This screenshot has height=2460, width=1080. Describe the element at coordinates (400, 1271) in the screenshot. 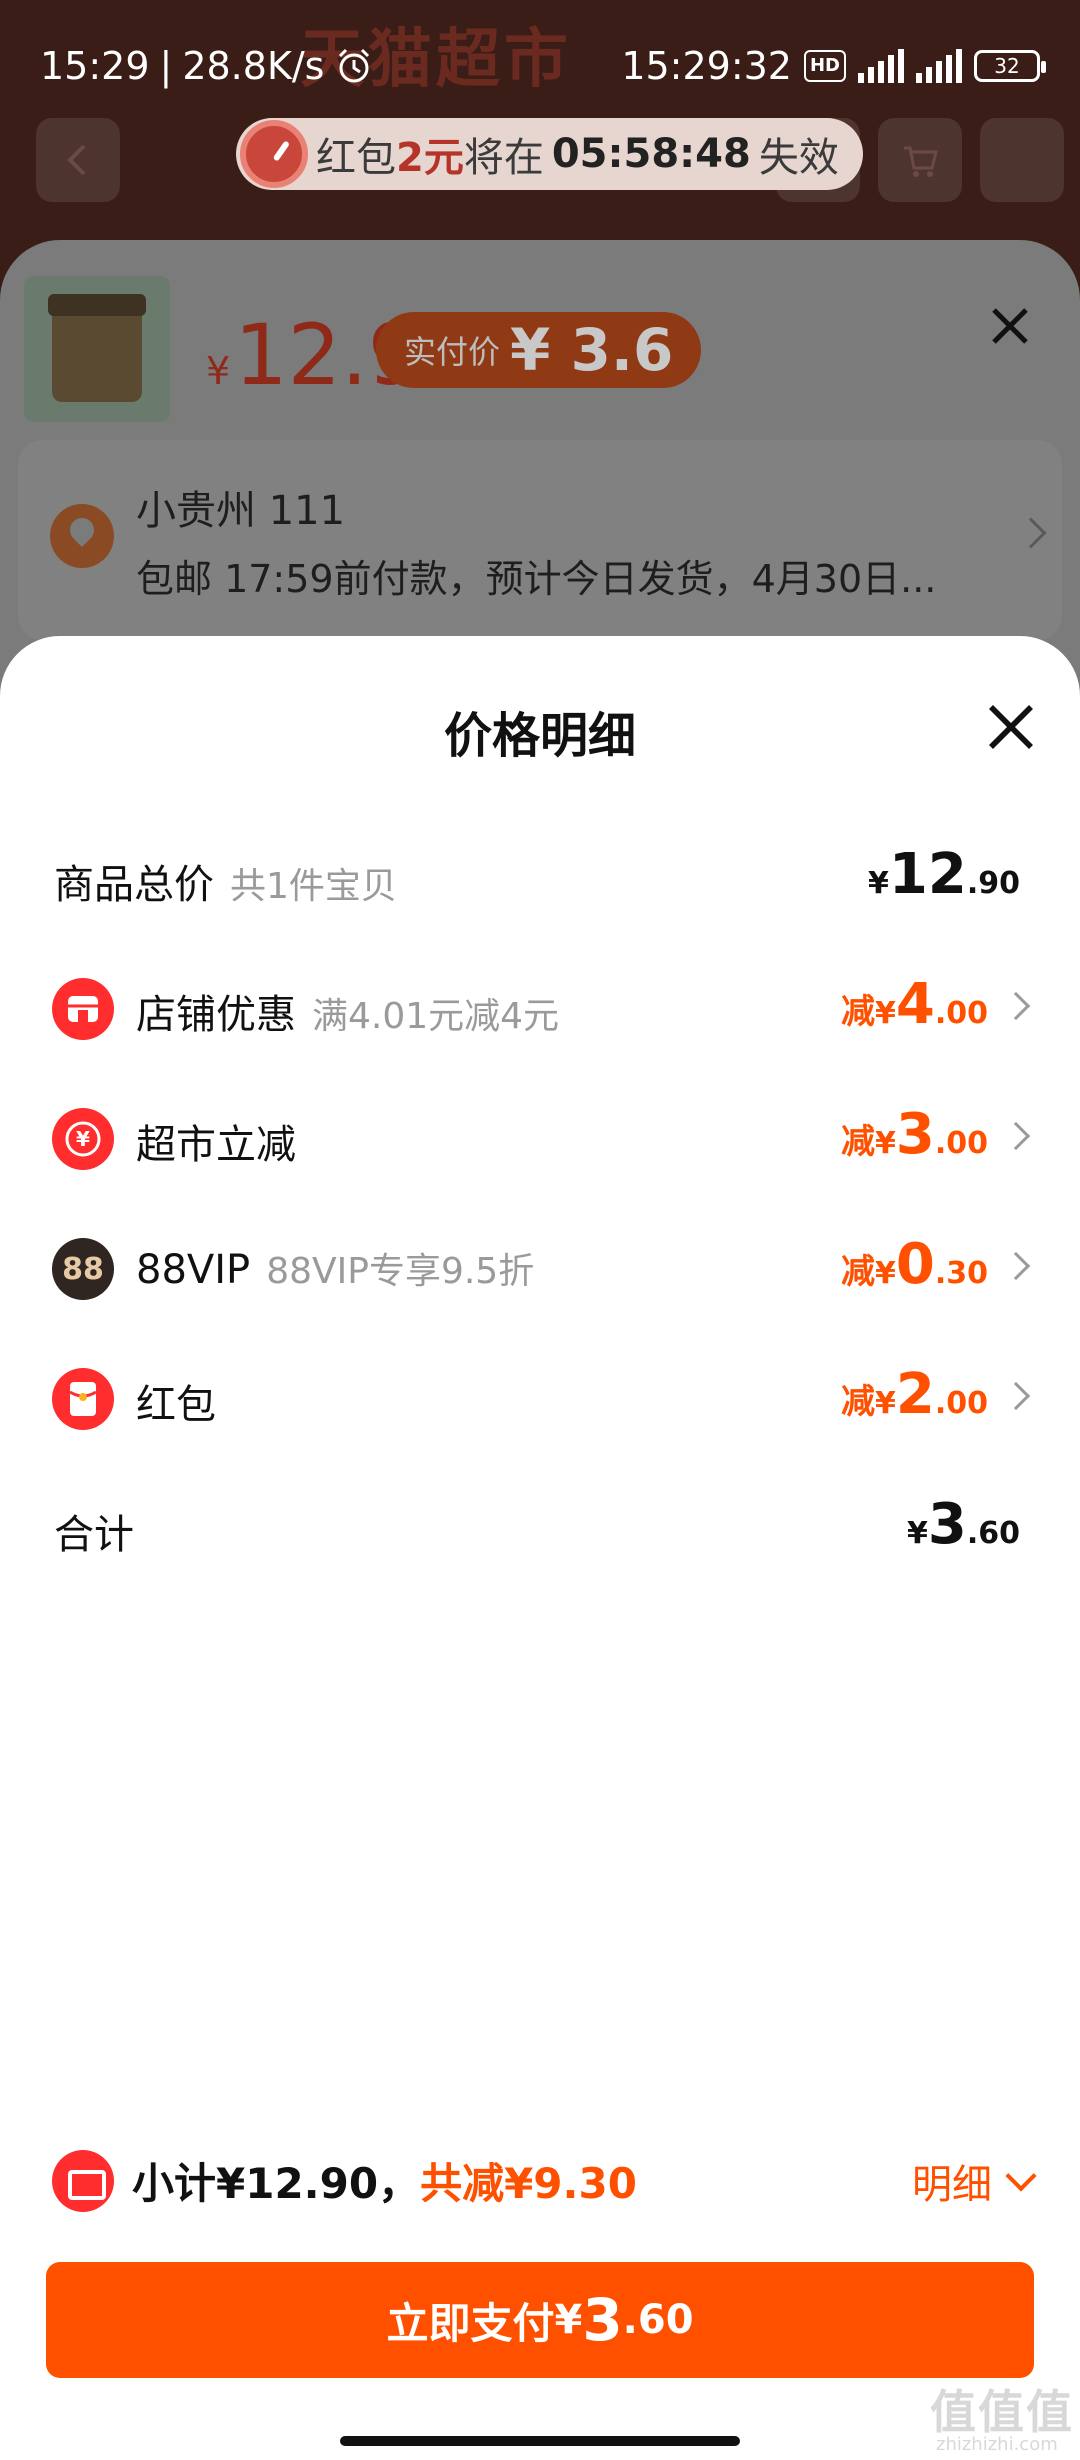

I see `row-sub-text: 88VIP专享9.5折` at that location.